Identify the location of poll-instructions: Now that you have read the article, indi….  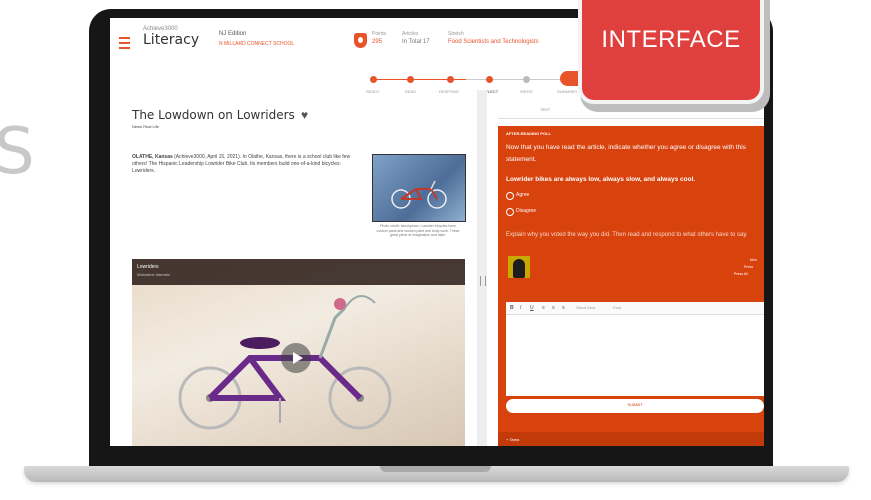
(626, 153).